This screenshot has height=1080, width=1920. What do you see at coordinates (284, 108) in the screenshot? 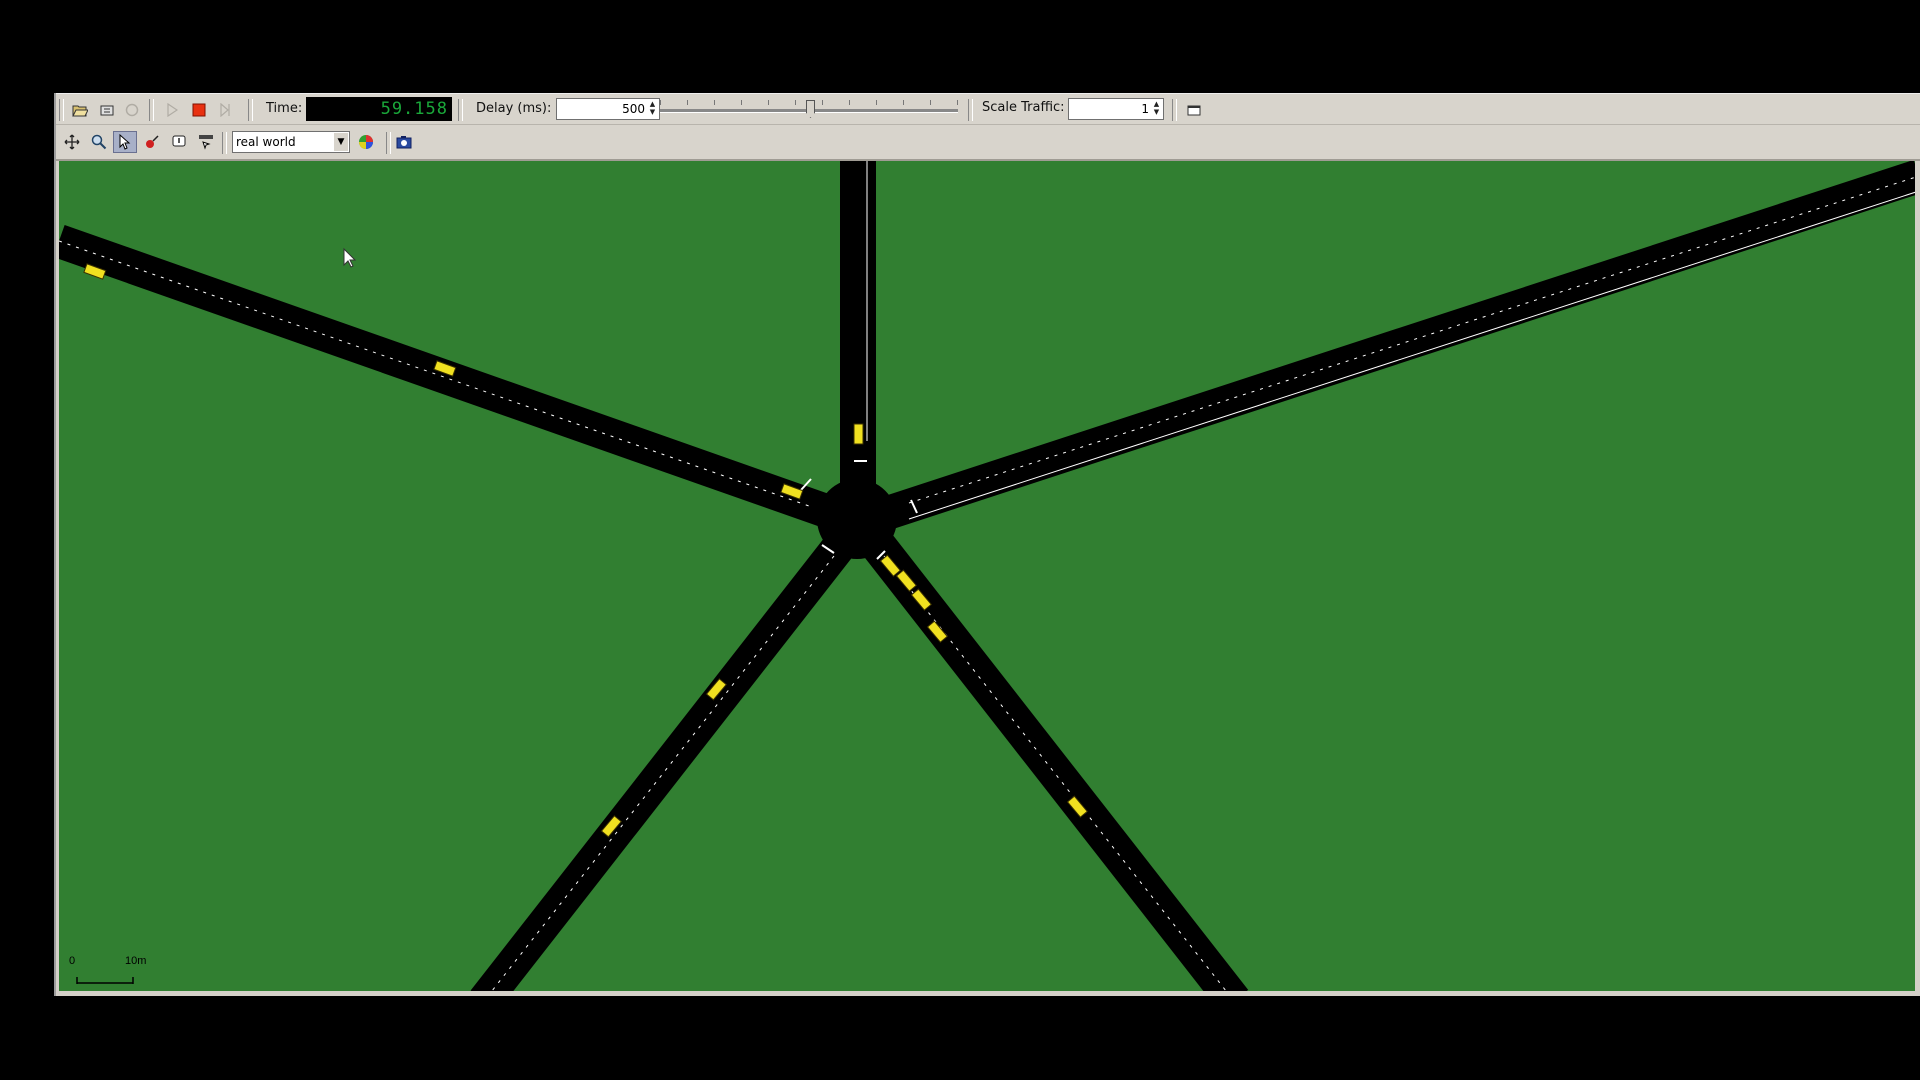
I see `time-label: Time:` at bounding box center [284, 108].